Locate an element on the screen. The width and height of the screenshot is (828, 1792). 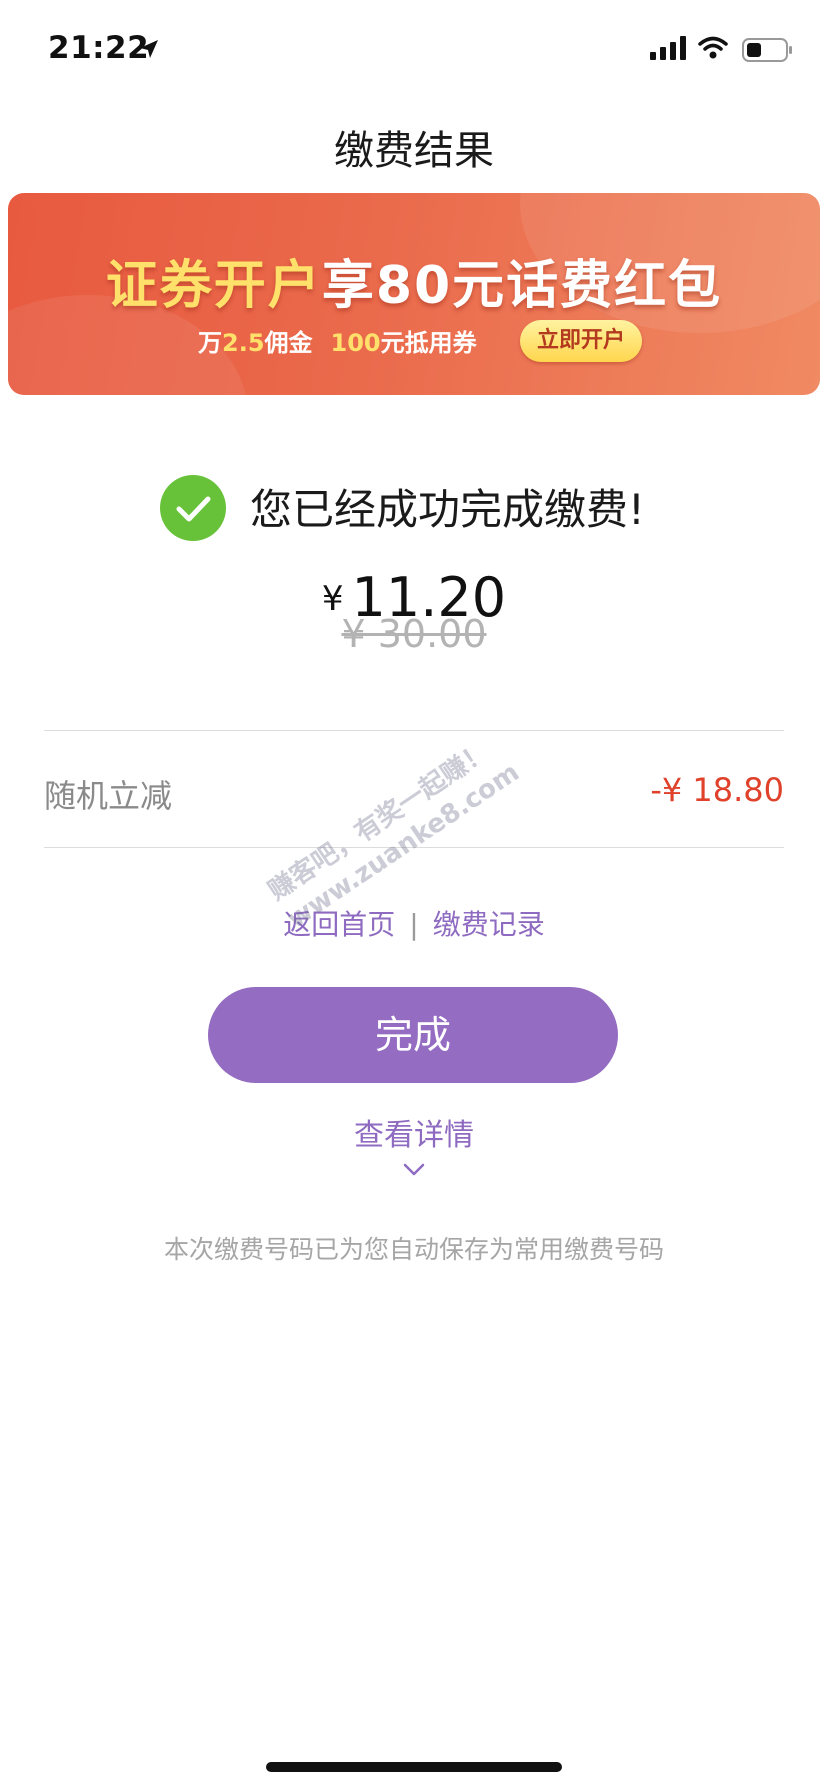
payment-records-link: 缴费记录 is located at coordinates (489, 924).